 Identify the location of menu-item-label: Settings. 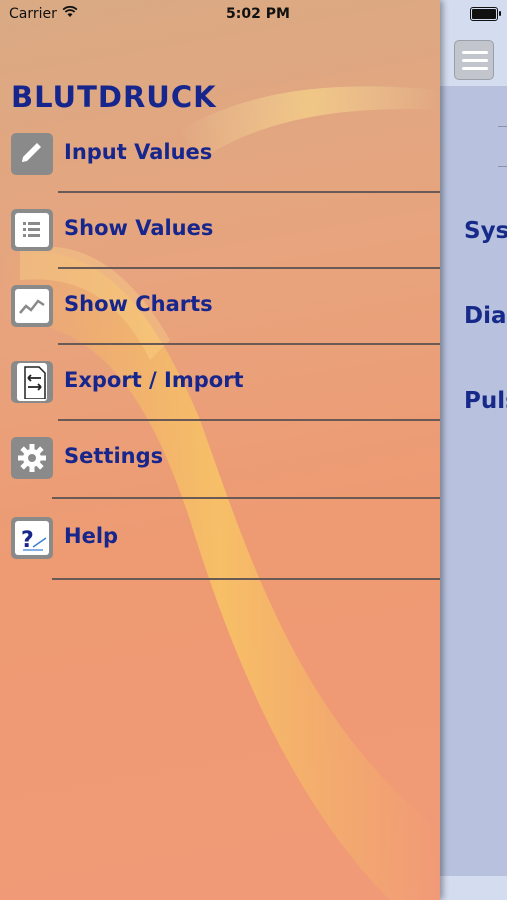
(114, 456).